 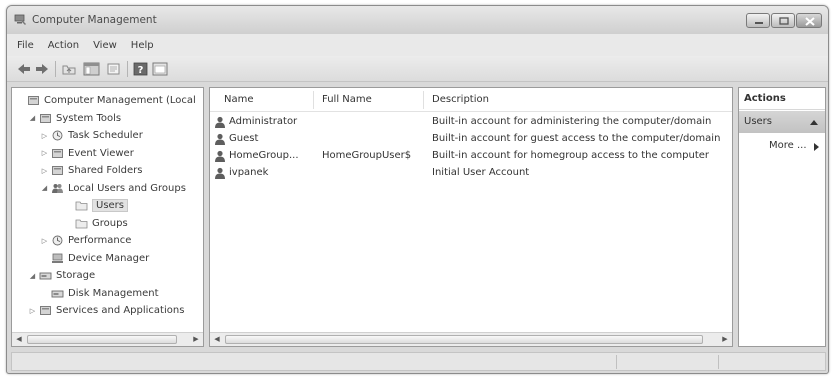 What do you see at coordinates (105, 45) in the screenshot?
I see `menu-view: View` at bounding box center [105, 45].